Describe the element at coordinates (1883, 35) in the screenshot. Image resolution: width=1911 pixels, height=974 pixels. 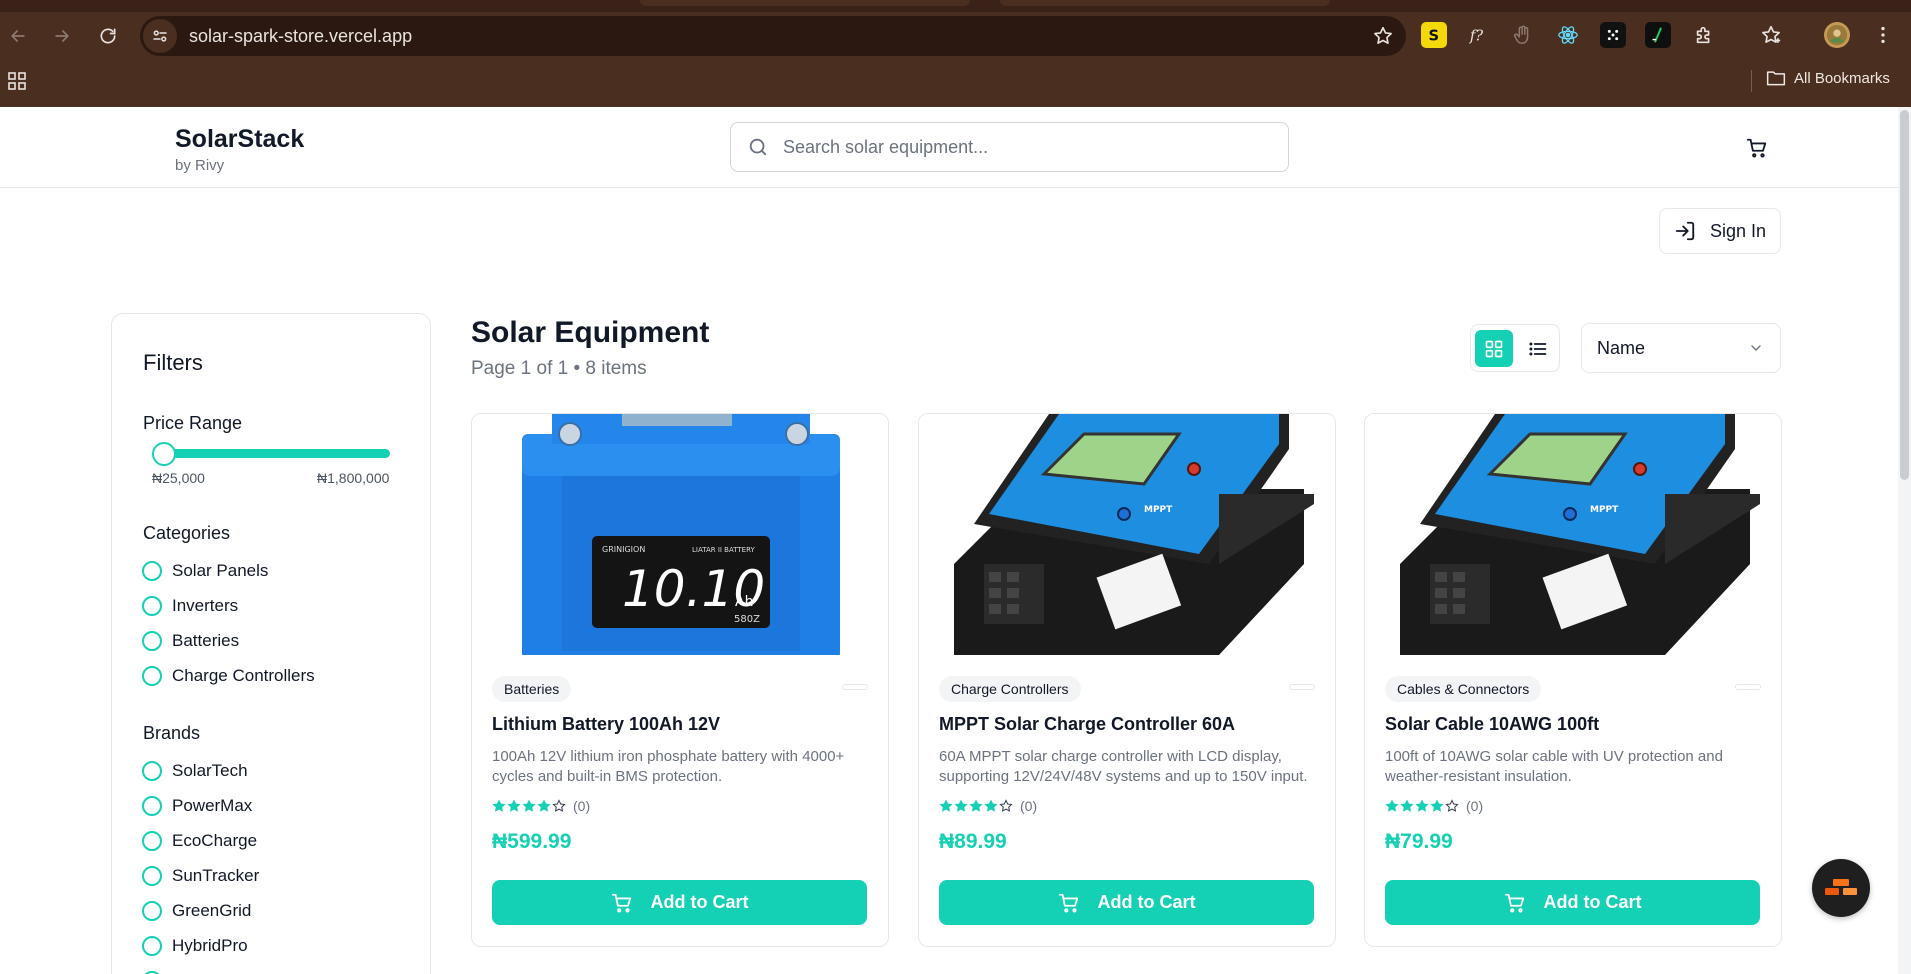
I see `kebab-menu-icon` at that location.